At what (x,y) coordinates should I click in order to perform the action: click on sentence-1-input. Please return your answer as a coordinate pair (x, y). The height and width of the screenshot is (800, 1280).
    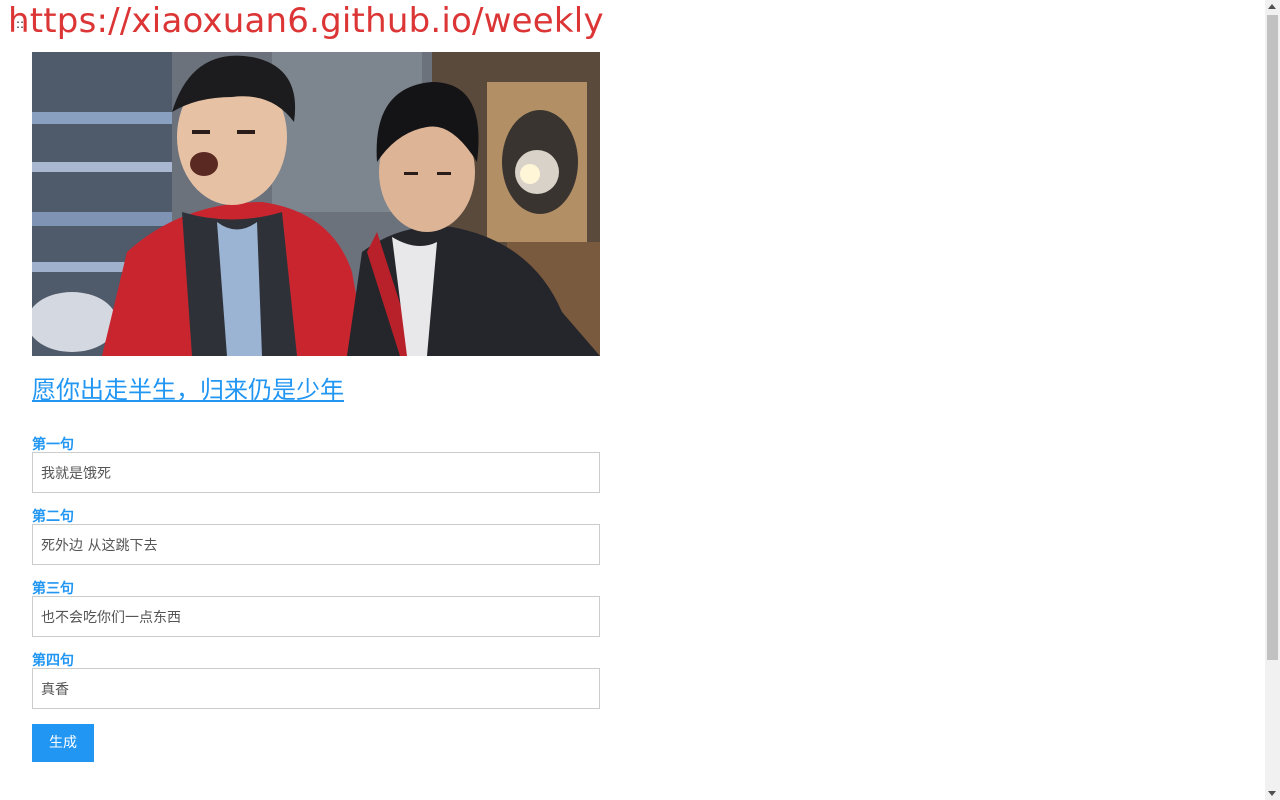
    Looking at the image, I should click on (316, 472).